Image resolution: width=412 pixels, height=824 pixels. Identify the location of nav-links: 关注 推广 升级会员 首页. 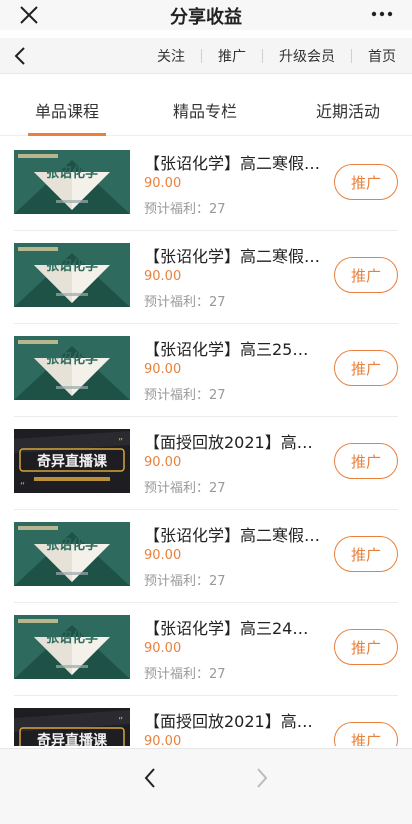
(276, 56).